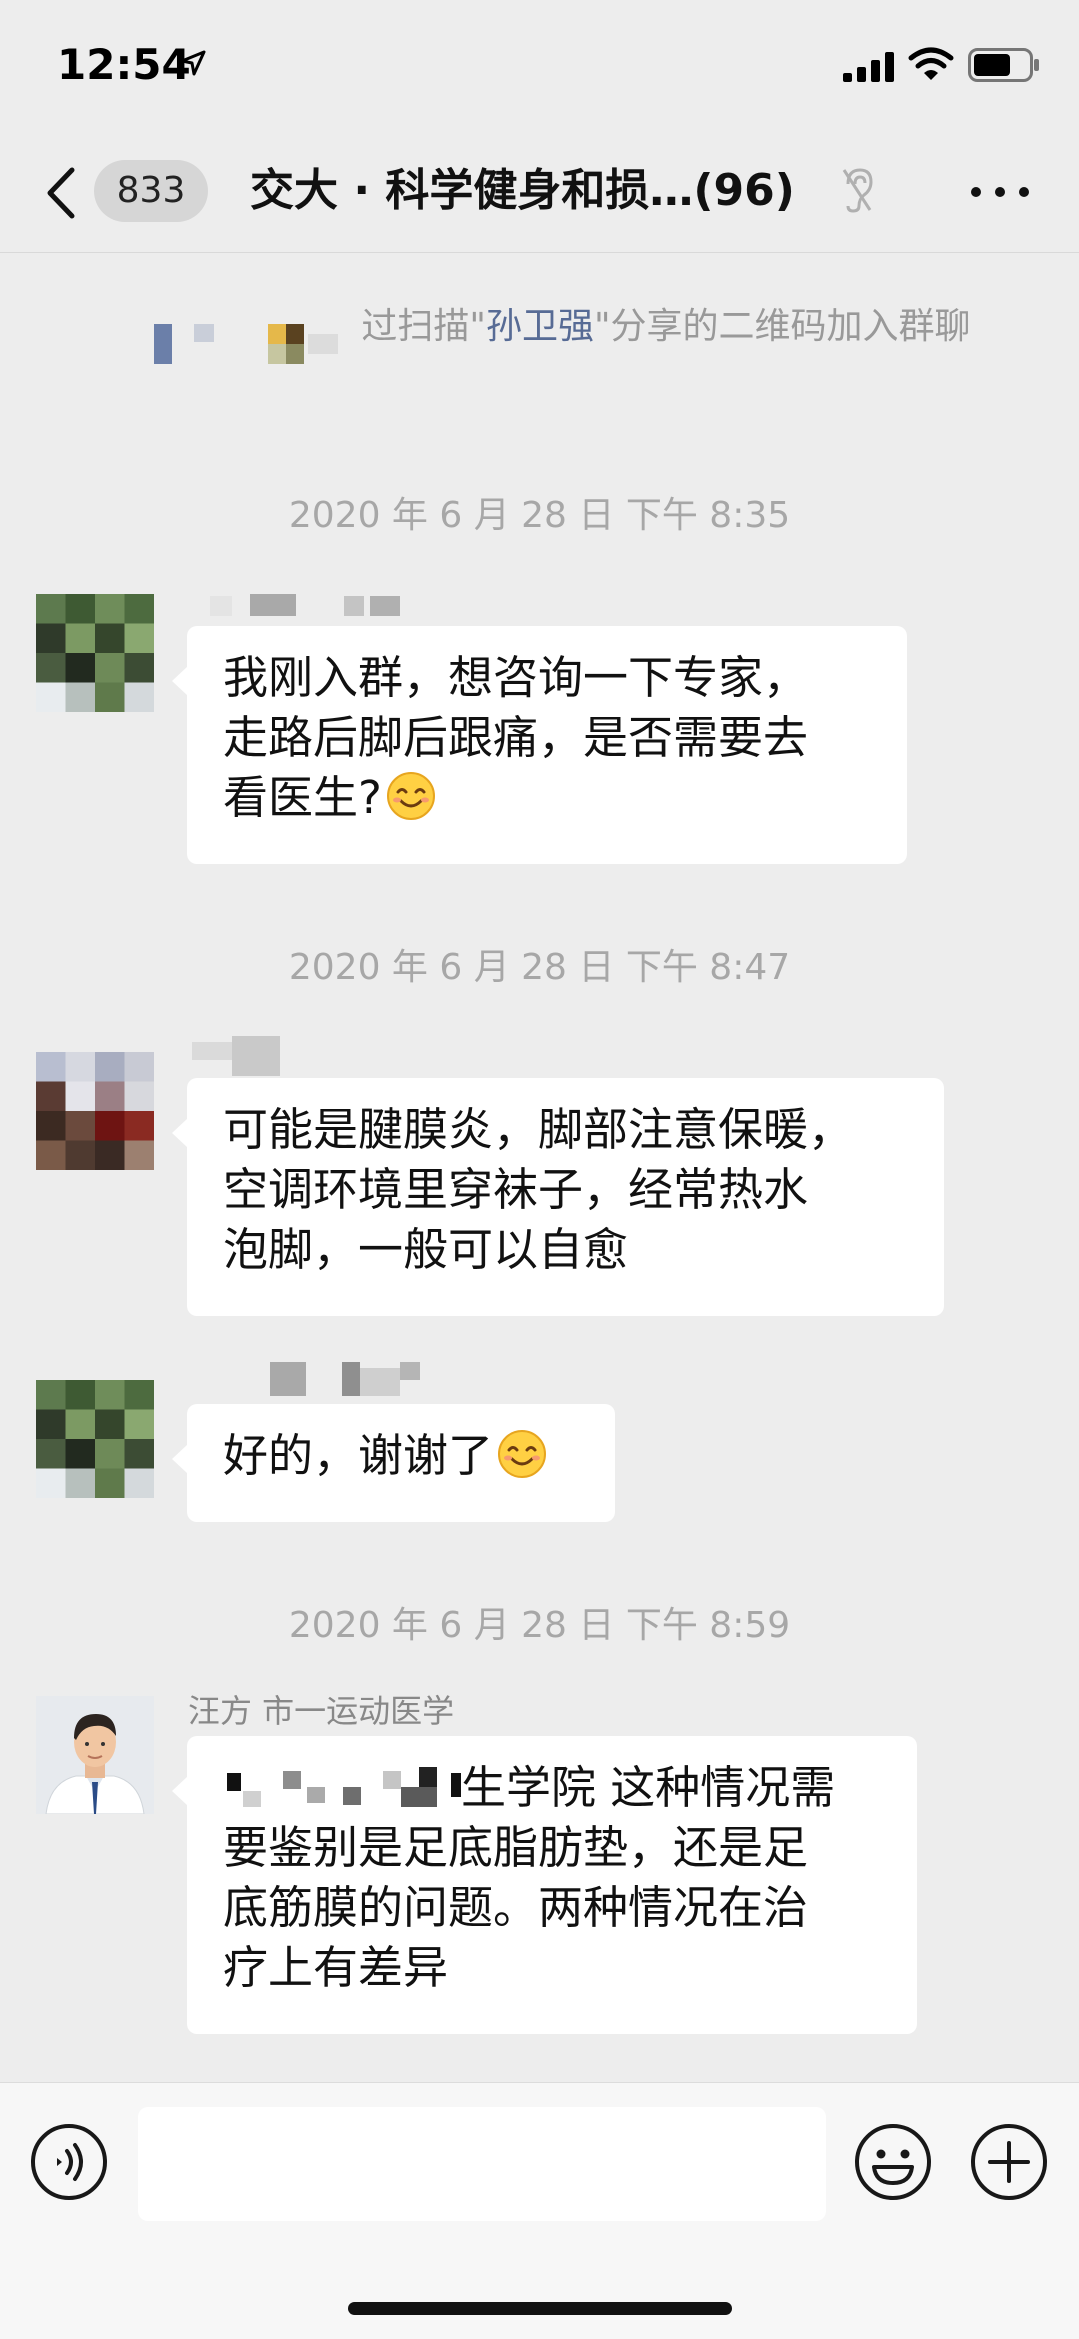  Describe the element at coordinates (540, 2308) in the screenshot. I see `home-indicator` at that location.